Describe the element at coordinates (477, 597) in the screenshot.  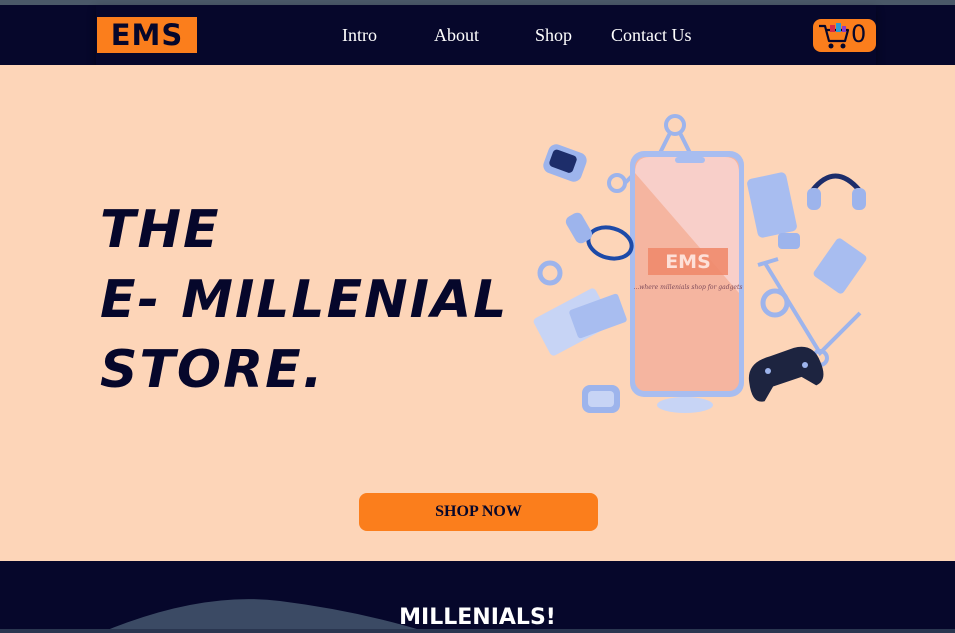
I see `millenials-section: MILLENIALS!` at that location.